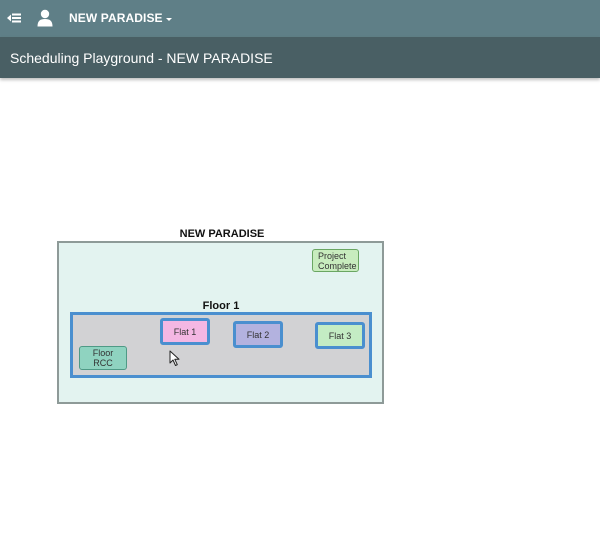  What do you see at coordinates (103, 358) in the screenshot?
I see `floor-rcc-node: Floor RCC` at bounding box center [103, 358].